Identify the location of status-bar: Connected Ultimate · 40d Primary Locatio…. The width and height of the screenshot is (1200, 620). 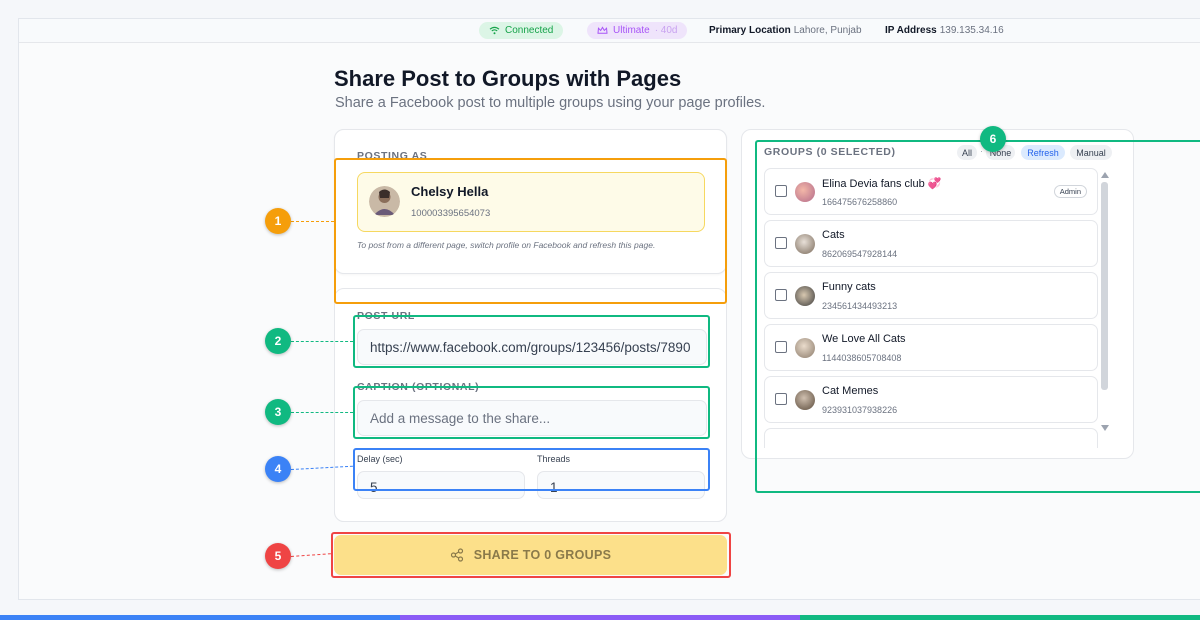
(609, 31).